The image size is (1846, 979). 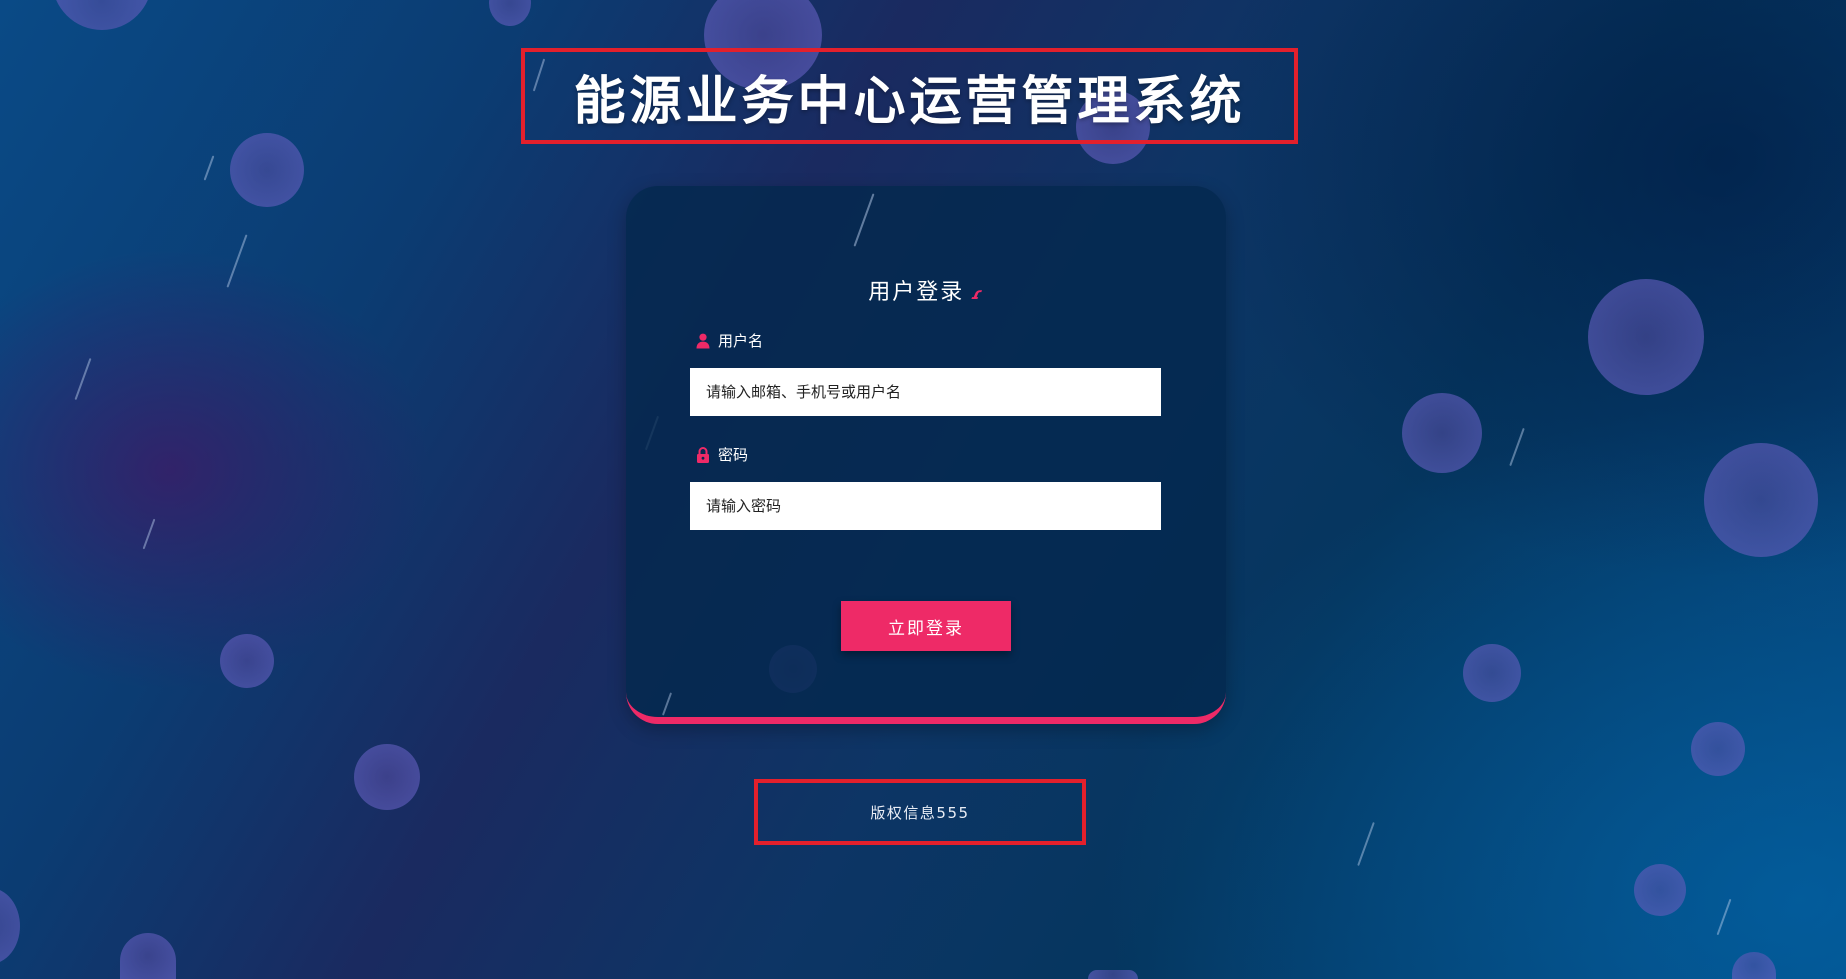 I want to click on user-icon, so click(x=703, y=340).